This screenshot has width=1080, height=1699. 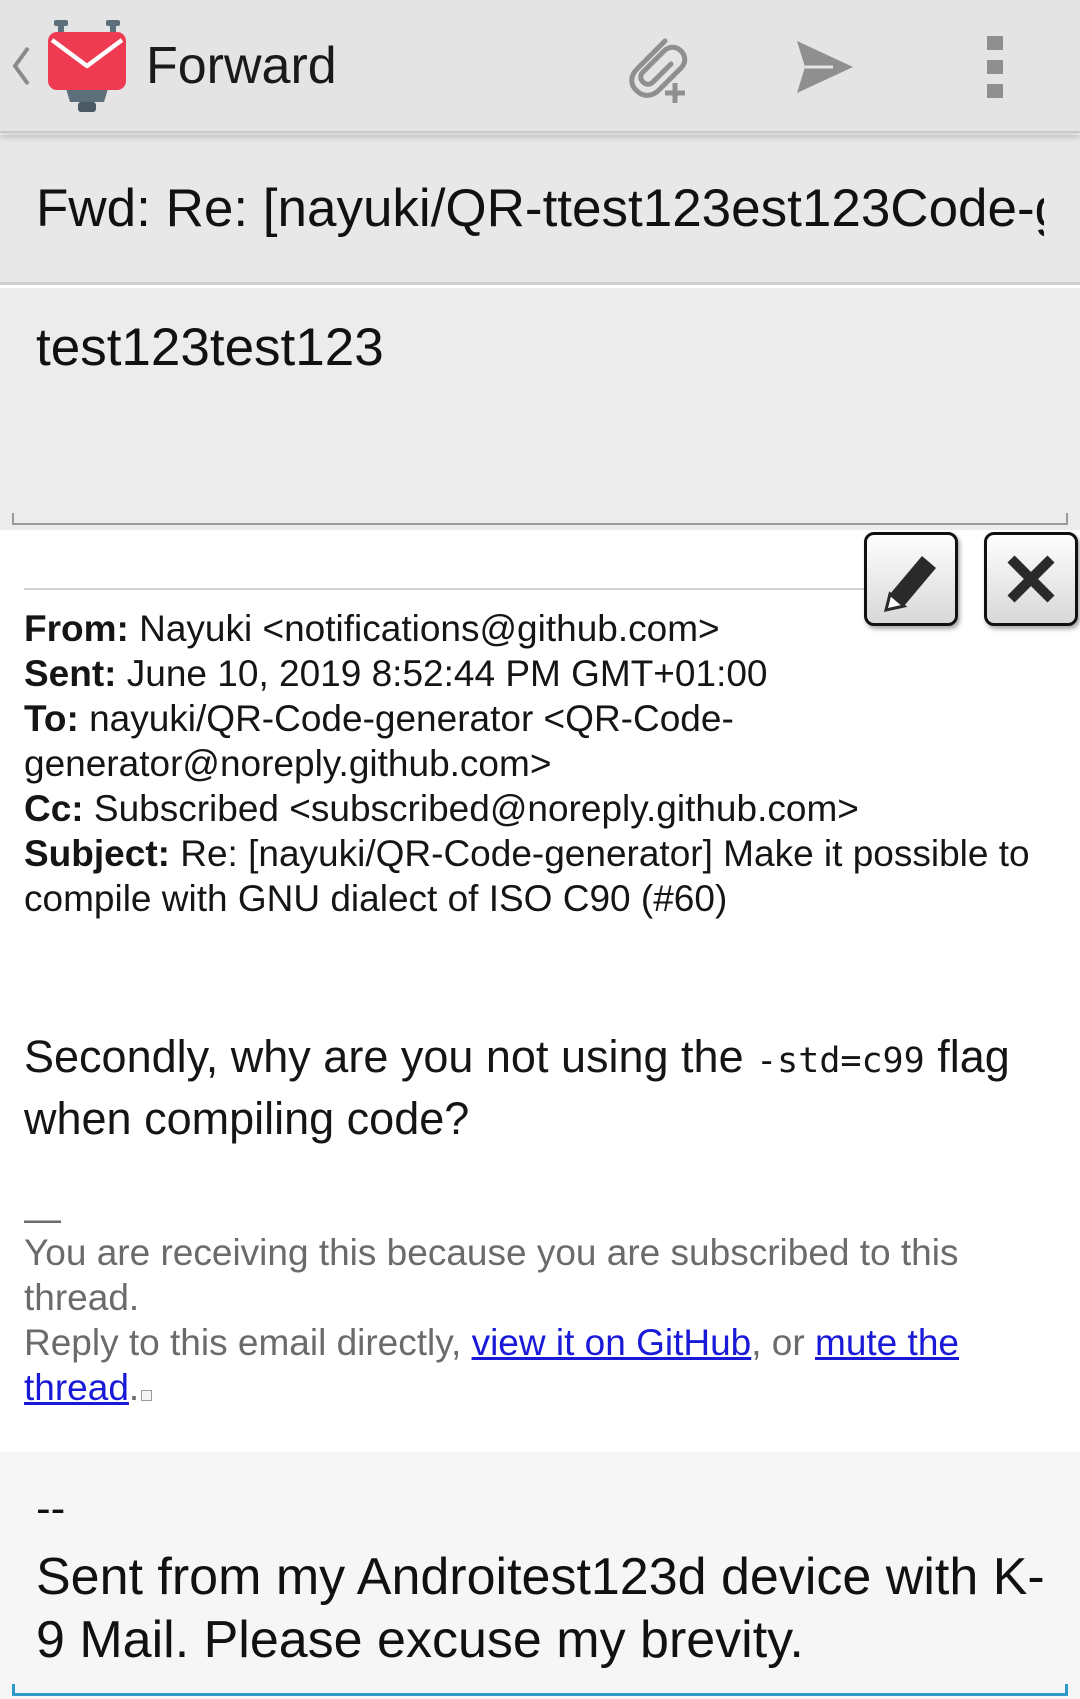 What do you see at coordinates (51, 718) in the screenshot?
I see `header-to-label: To:` at bounding box center [51, 718].